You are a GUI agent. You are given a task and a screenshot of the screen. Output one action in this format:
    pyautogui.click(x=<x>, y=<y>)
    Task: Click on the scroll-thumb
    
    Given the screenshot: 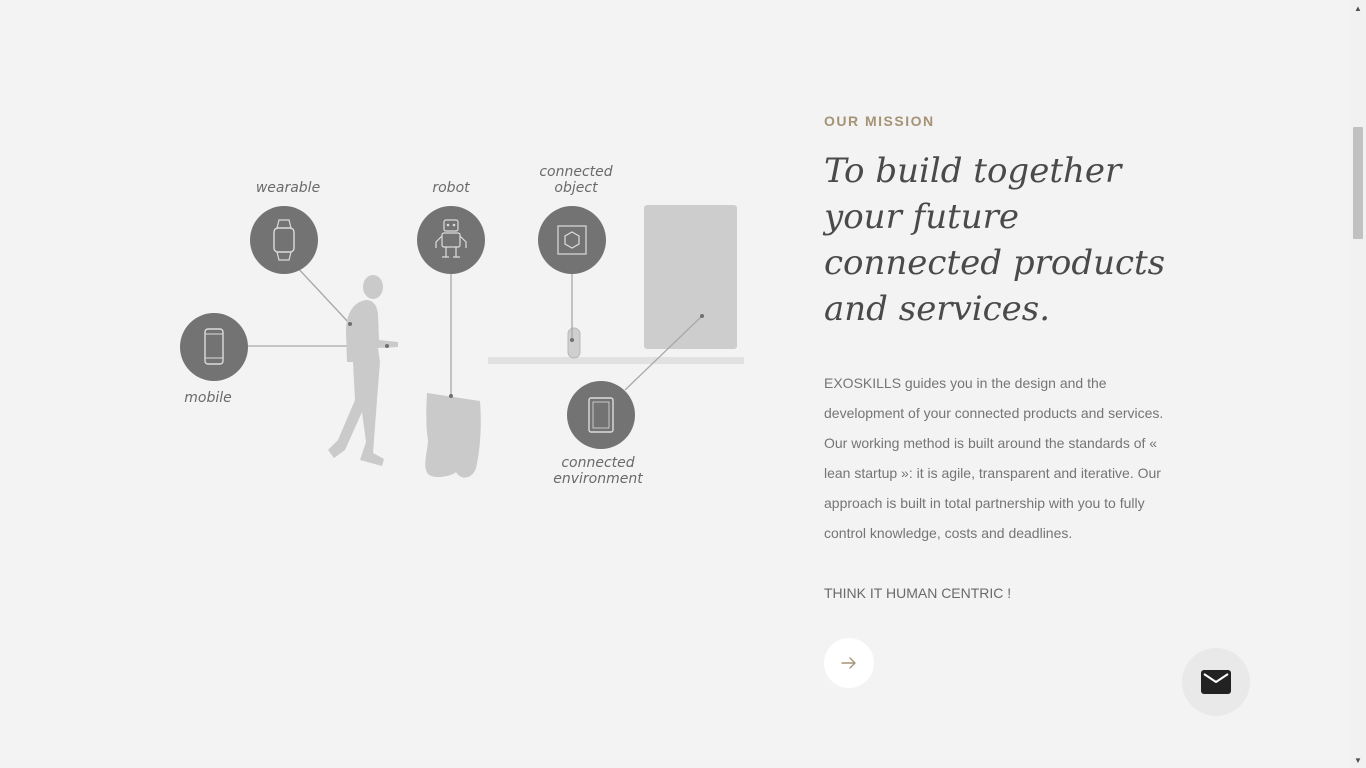 What is the action you would take?
    pyautogui.click(x=1358, y=183)
    